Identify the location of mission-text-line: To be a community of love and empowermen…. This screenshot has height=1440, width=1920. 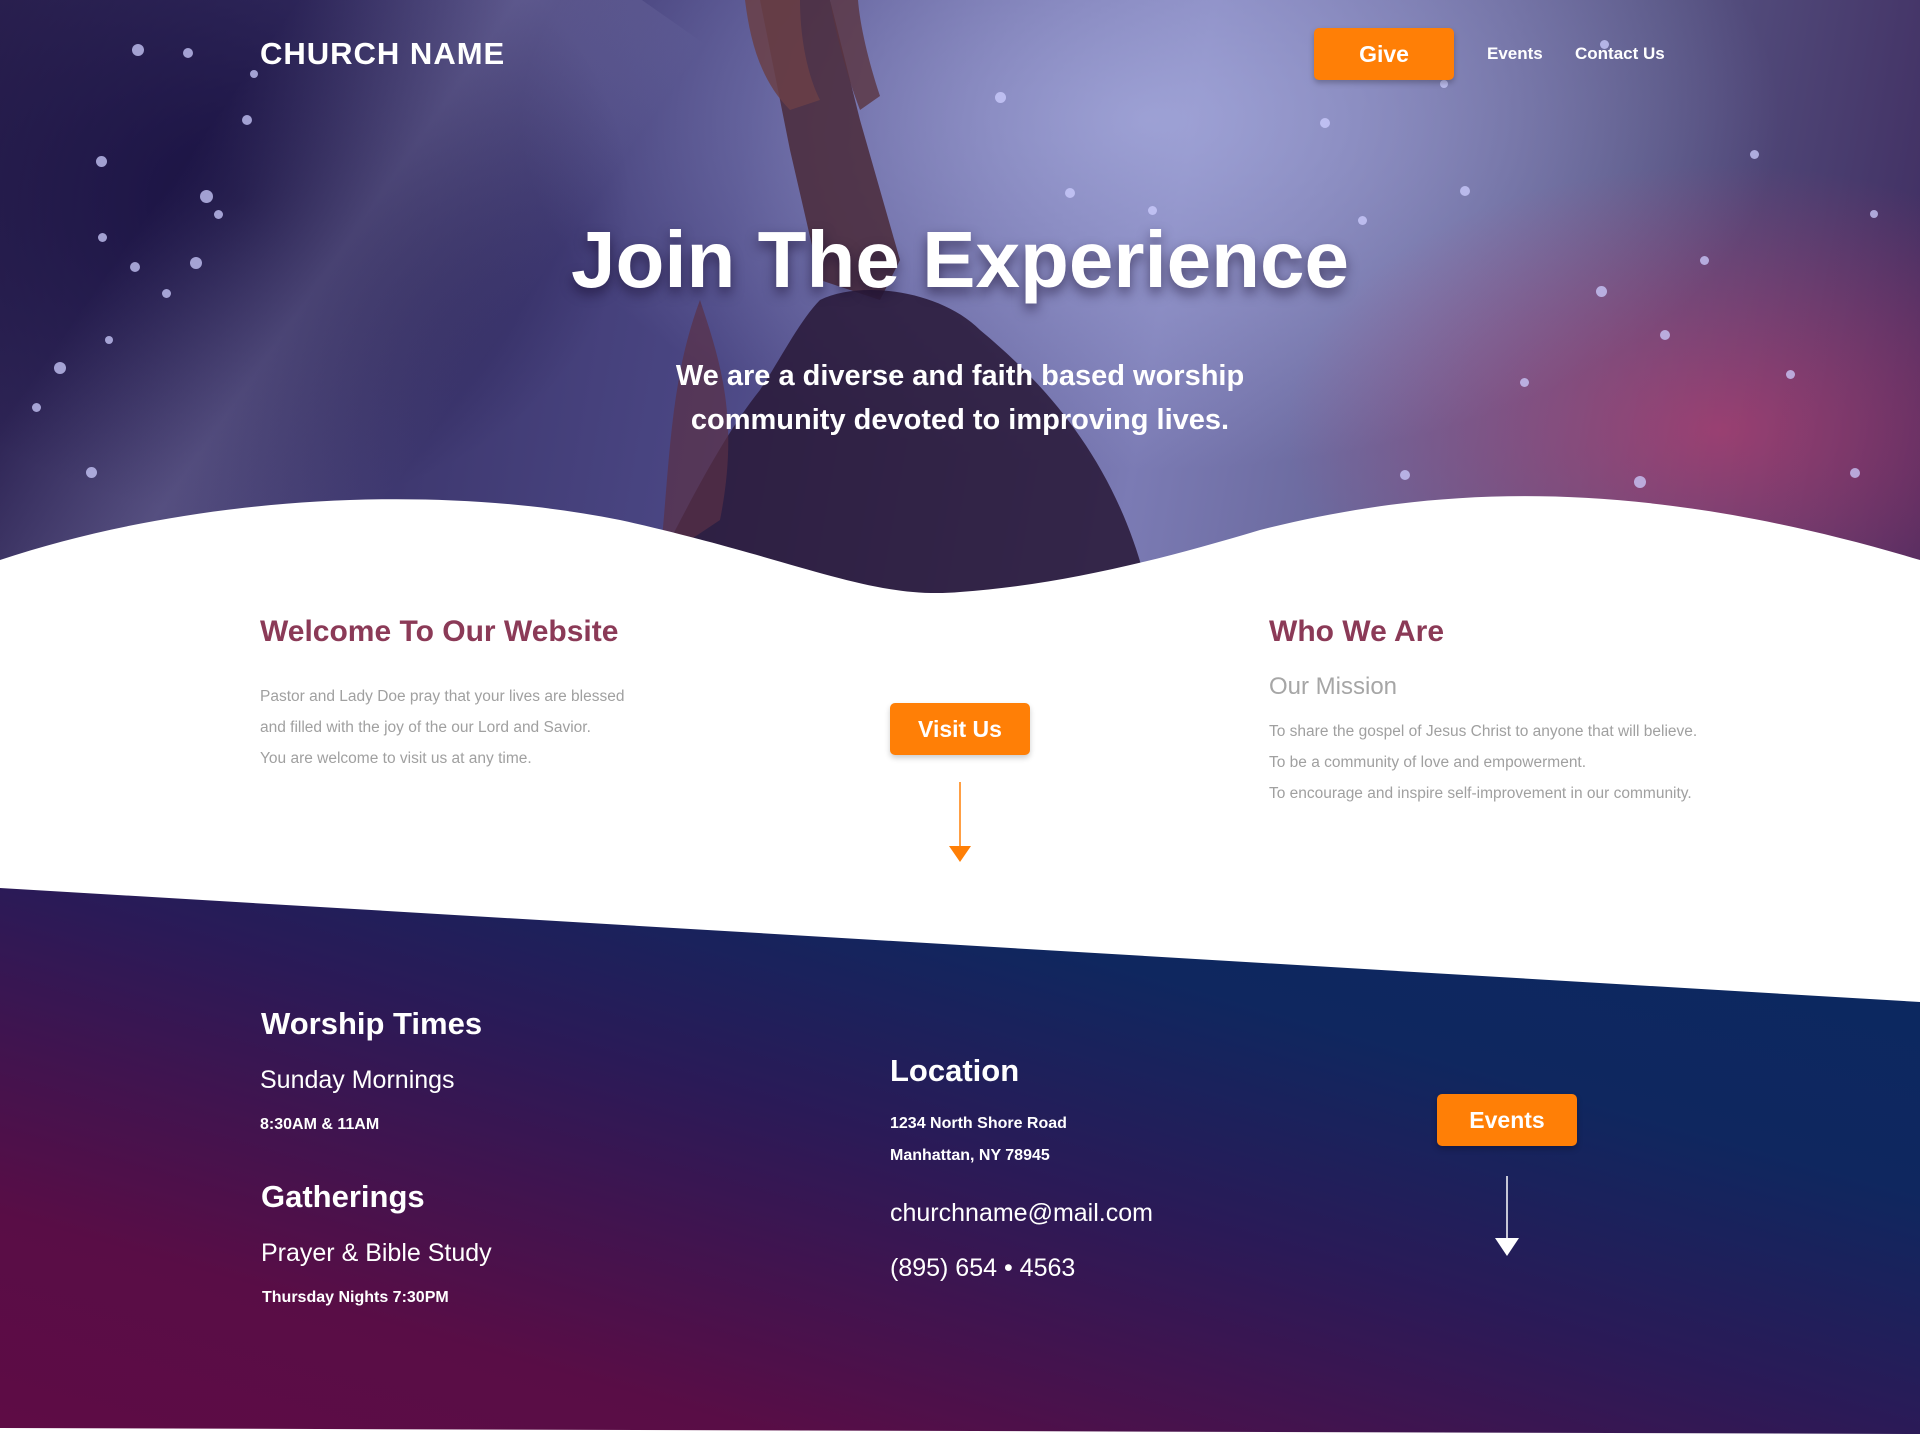
(1428, 762).